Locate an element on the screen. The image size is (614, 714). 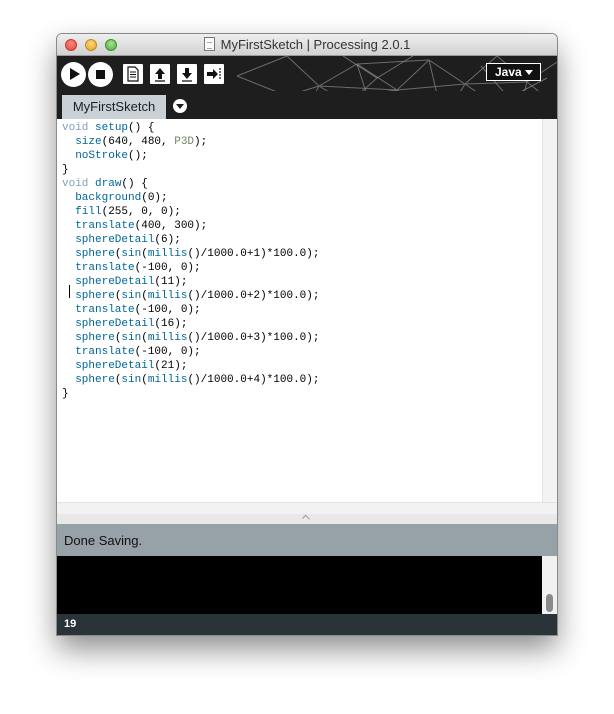
code-line: sphereDetail(16); is located at coordinates (124, 324).